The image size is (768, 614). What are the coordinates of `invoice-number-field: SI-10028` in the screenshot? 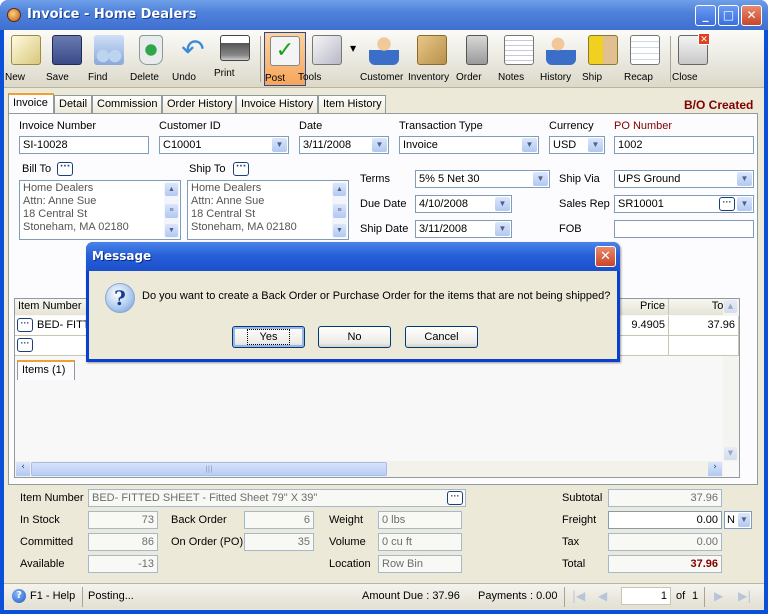 It's located at (84, 145).